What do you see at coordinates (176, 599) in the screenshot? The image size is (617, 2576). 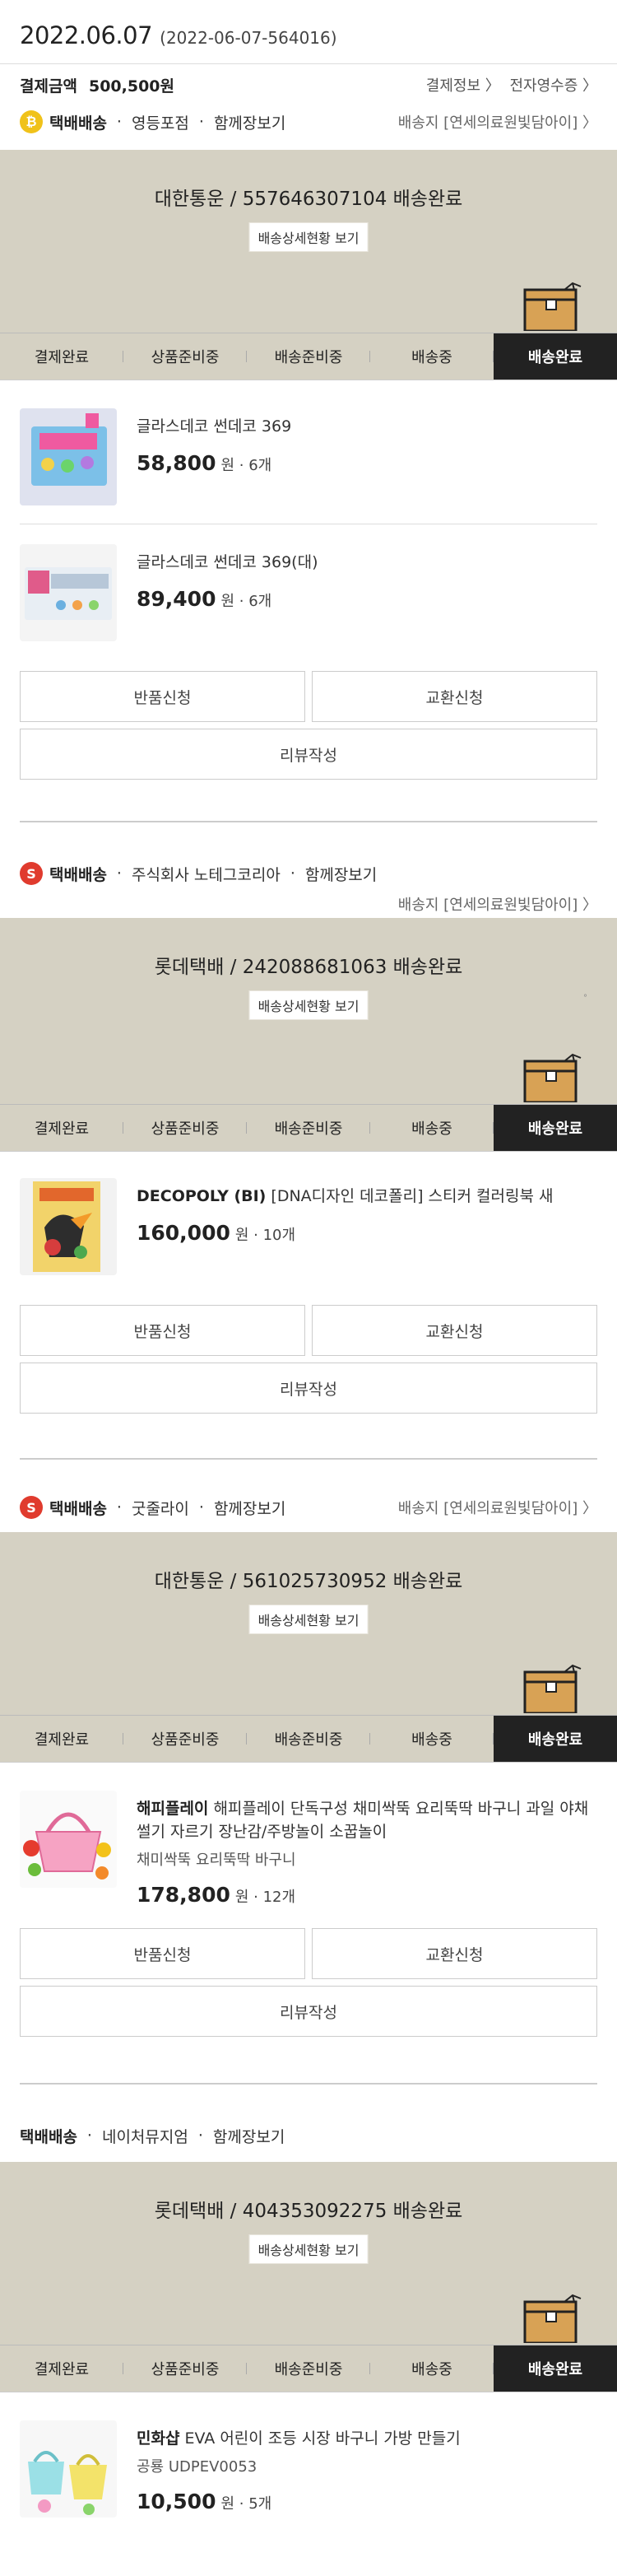 I see `product-price: 89,400` at bounding box center [176, 599].